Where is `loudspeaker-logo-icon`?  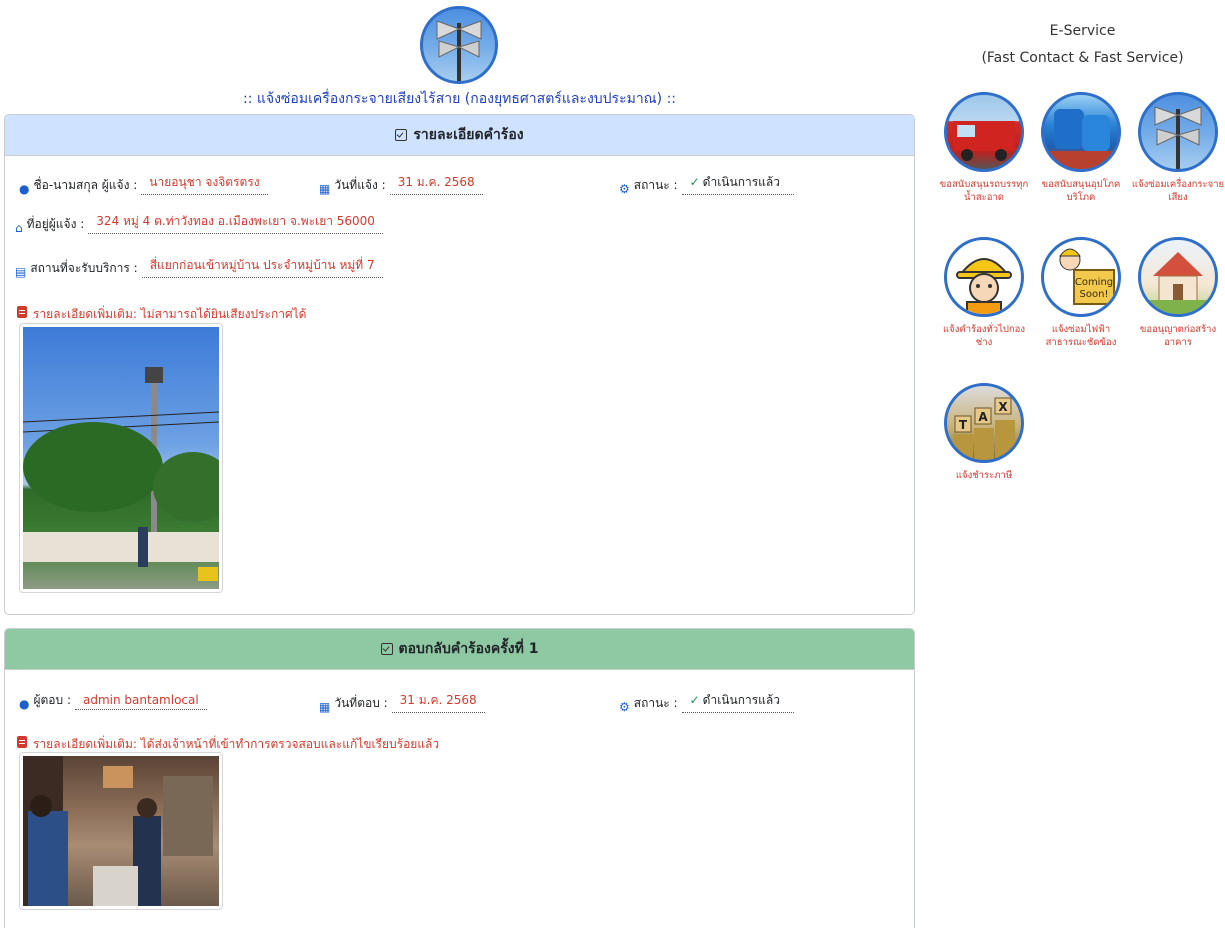
loudspeaker-logo-icon is located at coordinates (459, 45).